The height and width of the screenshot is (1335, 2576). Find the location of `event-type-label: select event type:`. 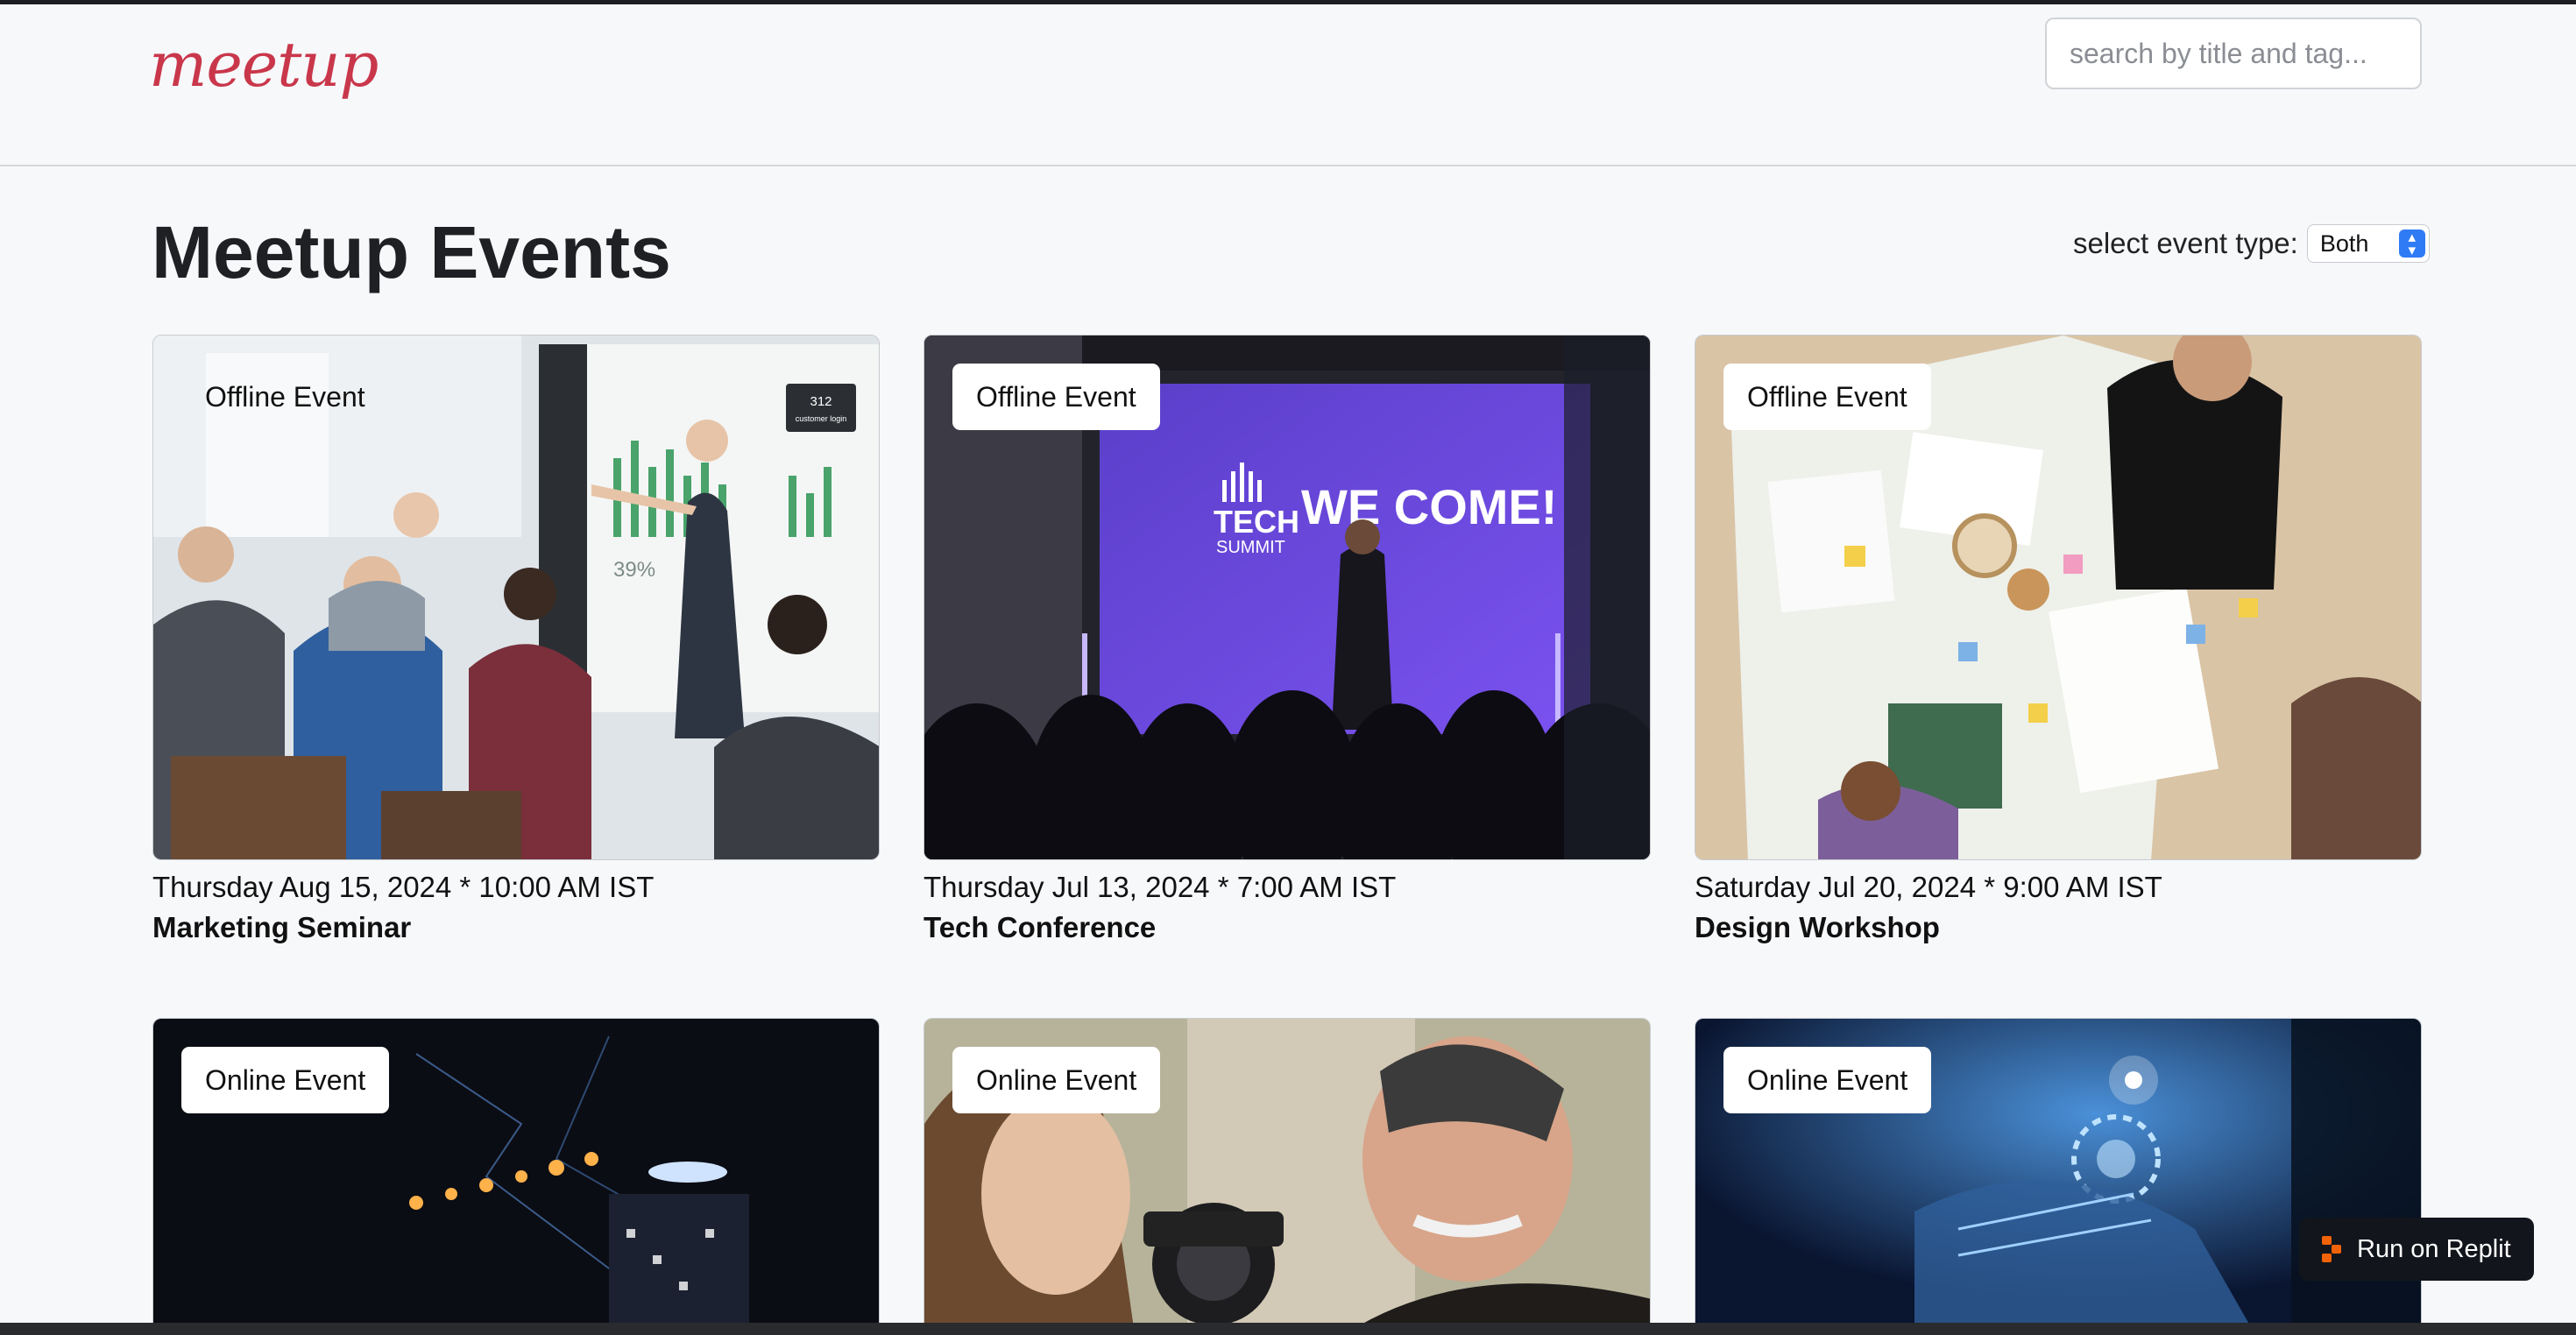

event-type-label: select event type: is located at coordinates (2185, 243).